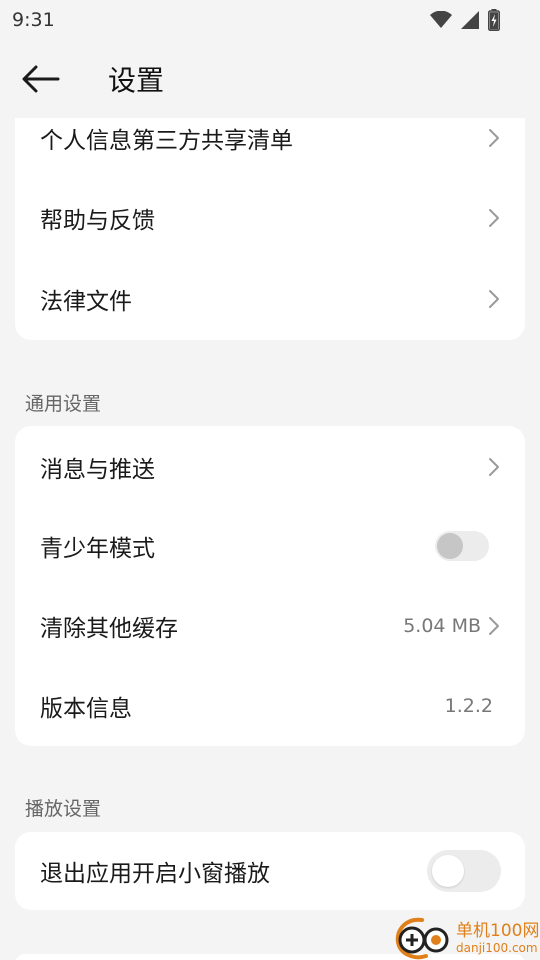 This screenshot has height=960, width=540. Describe the element at coordinates (86, 709) in the screenshot. I see `row-label: 版本信息` at that location.